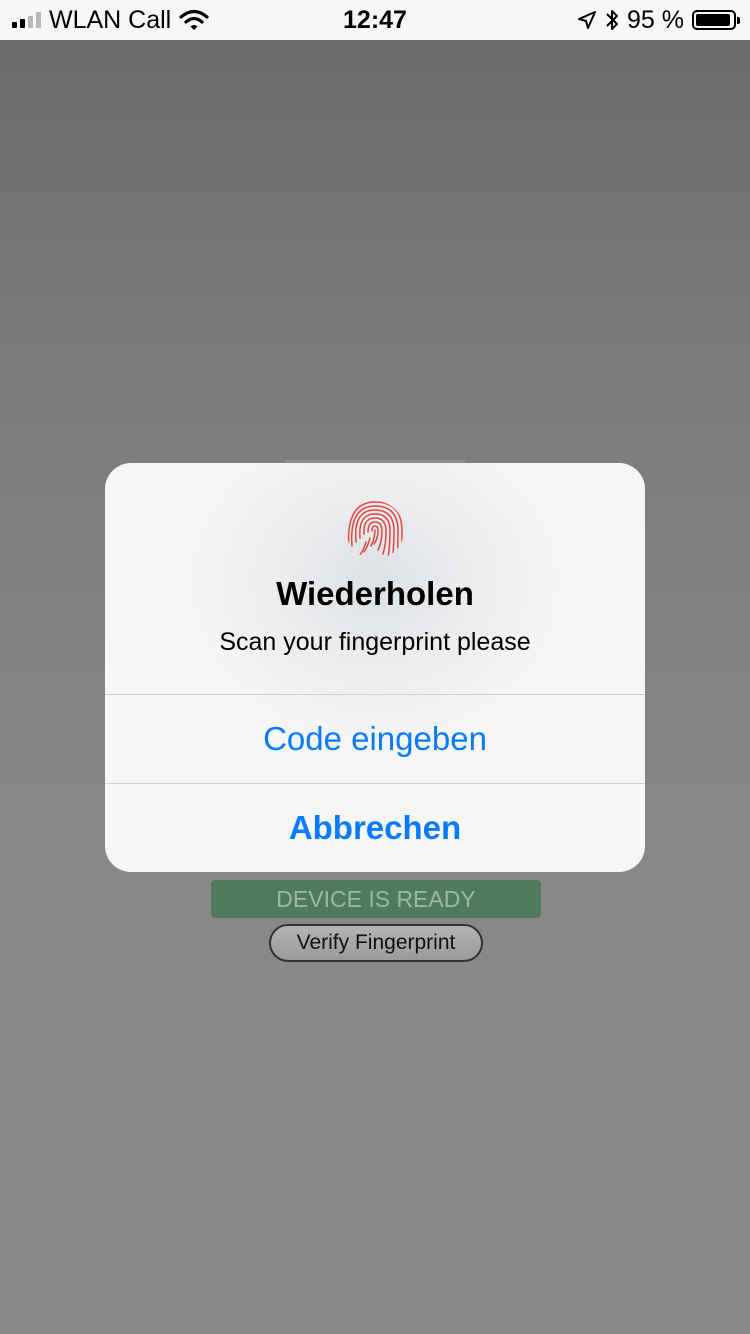 This screenshot has width=750, height=1334. Describe the element at coordinates (375, 593) in the screenshot. I see `alert-title: Wiederholen` at that location.